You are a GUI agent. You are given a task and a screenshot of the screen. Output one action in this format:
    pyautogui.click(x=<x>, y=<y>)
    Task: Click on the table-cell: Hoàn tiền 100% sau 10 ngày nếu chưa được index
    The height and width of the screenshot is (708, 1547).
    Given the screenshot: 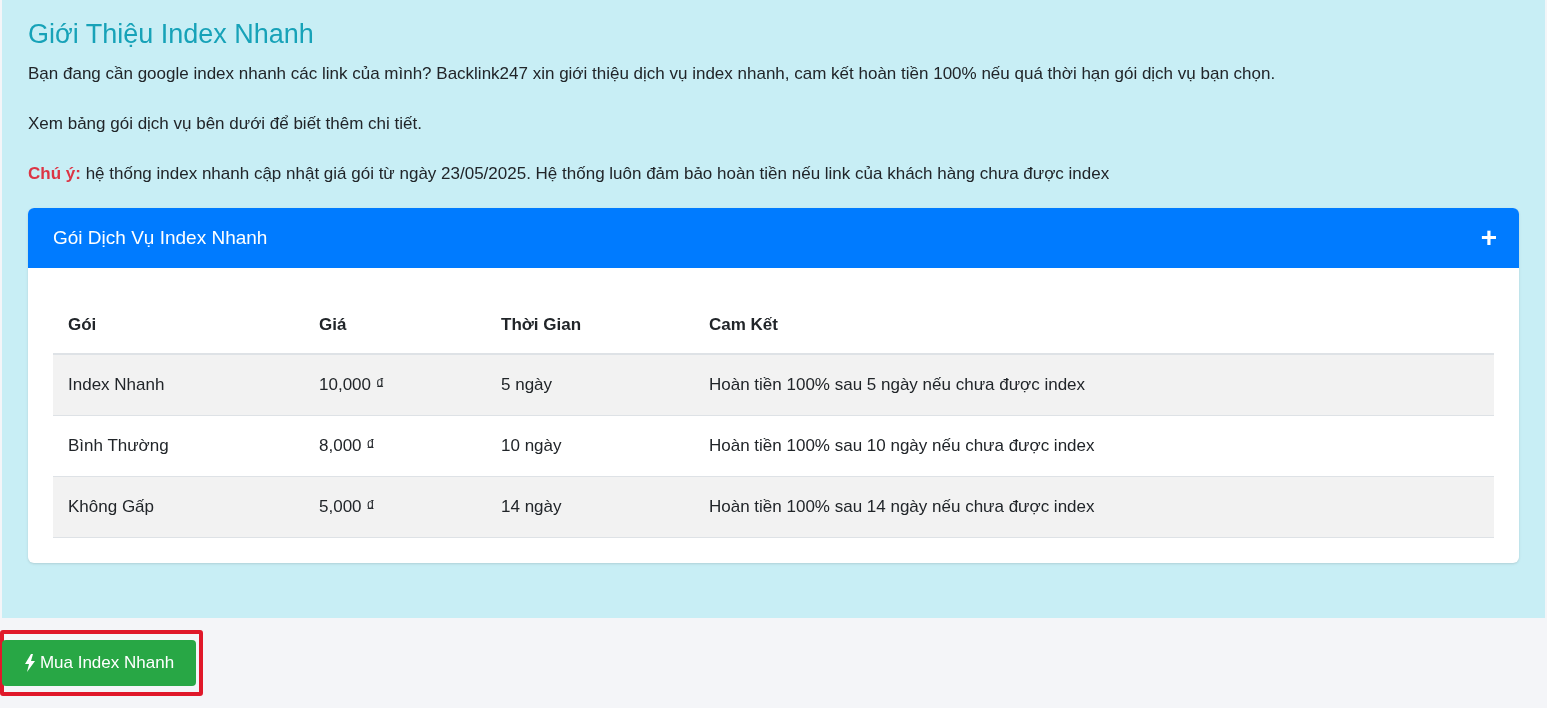 What is the action you would take?
    pyautogui.click(x=1094, y=445)
    